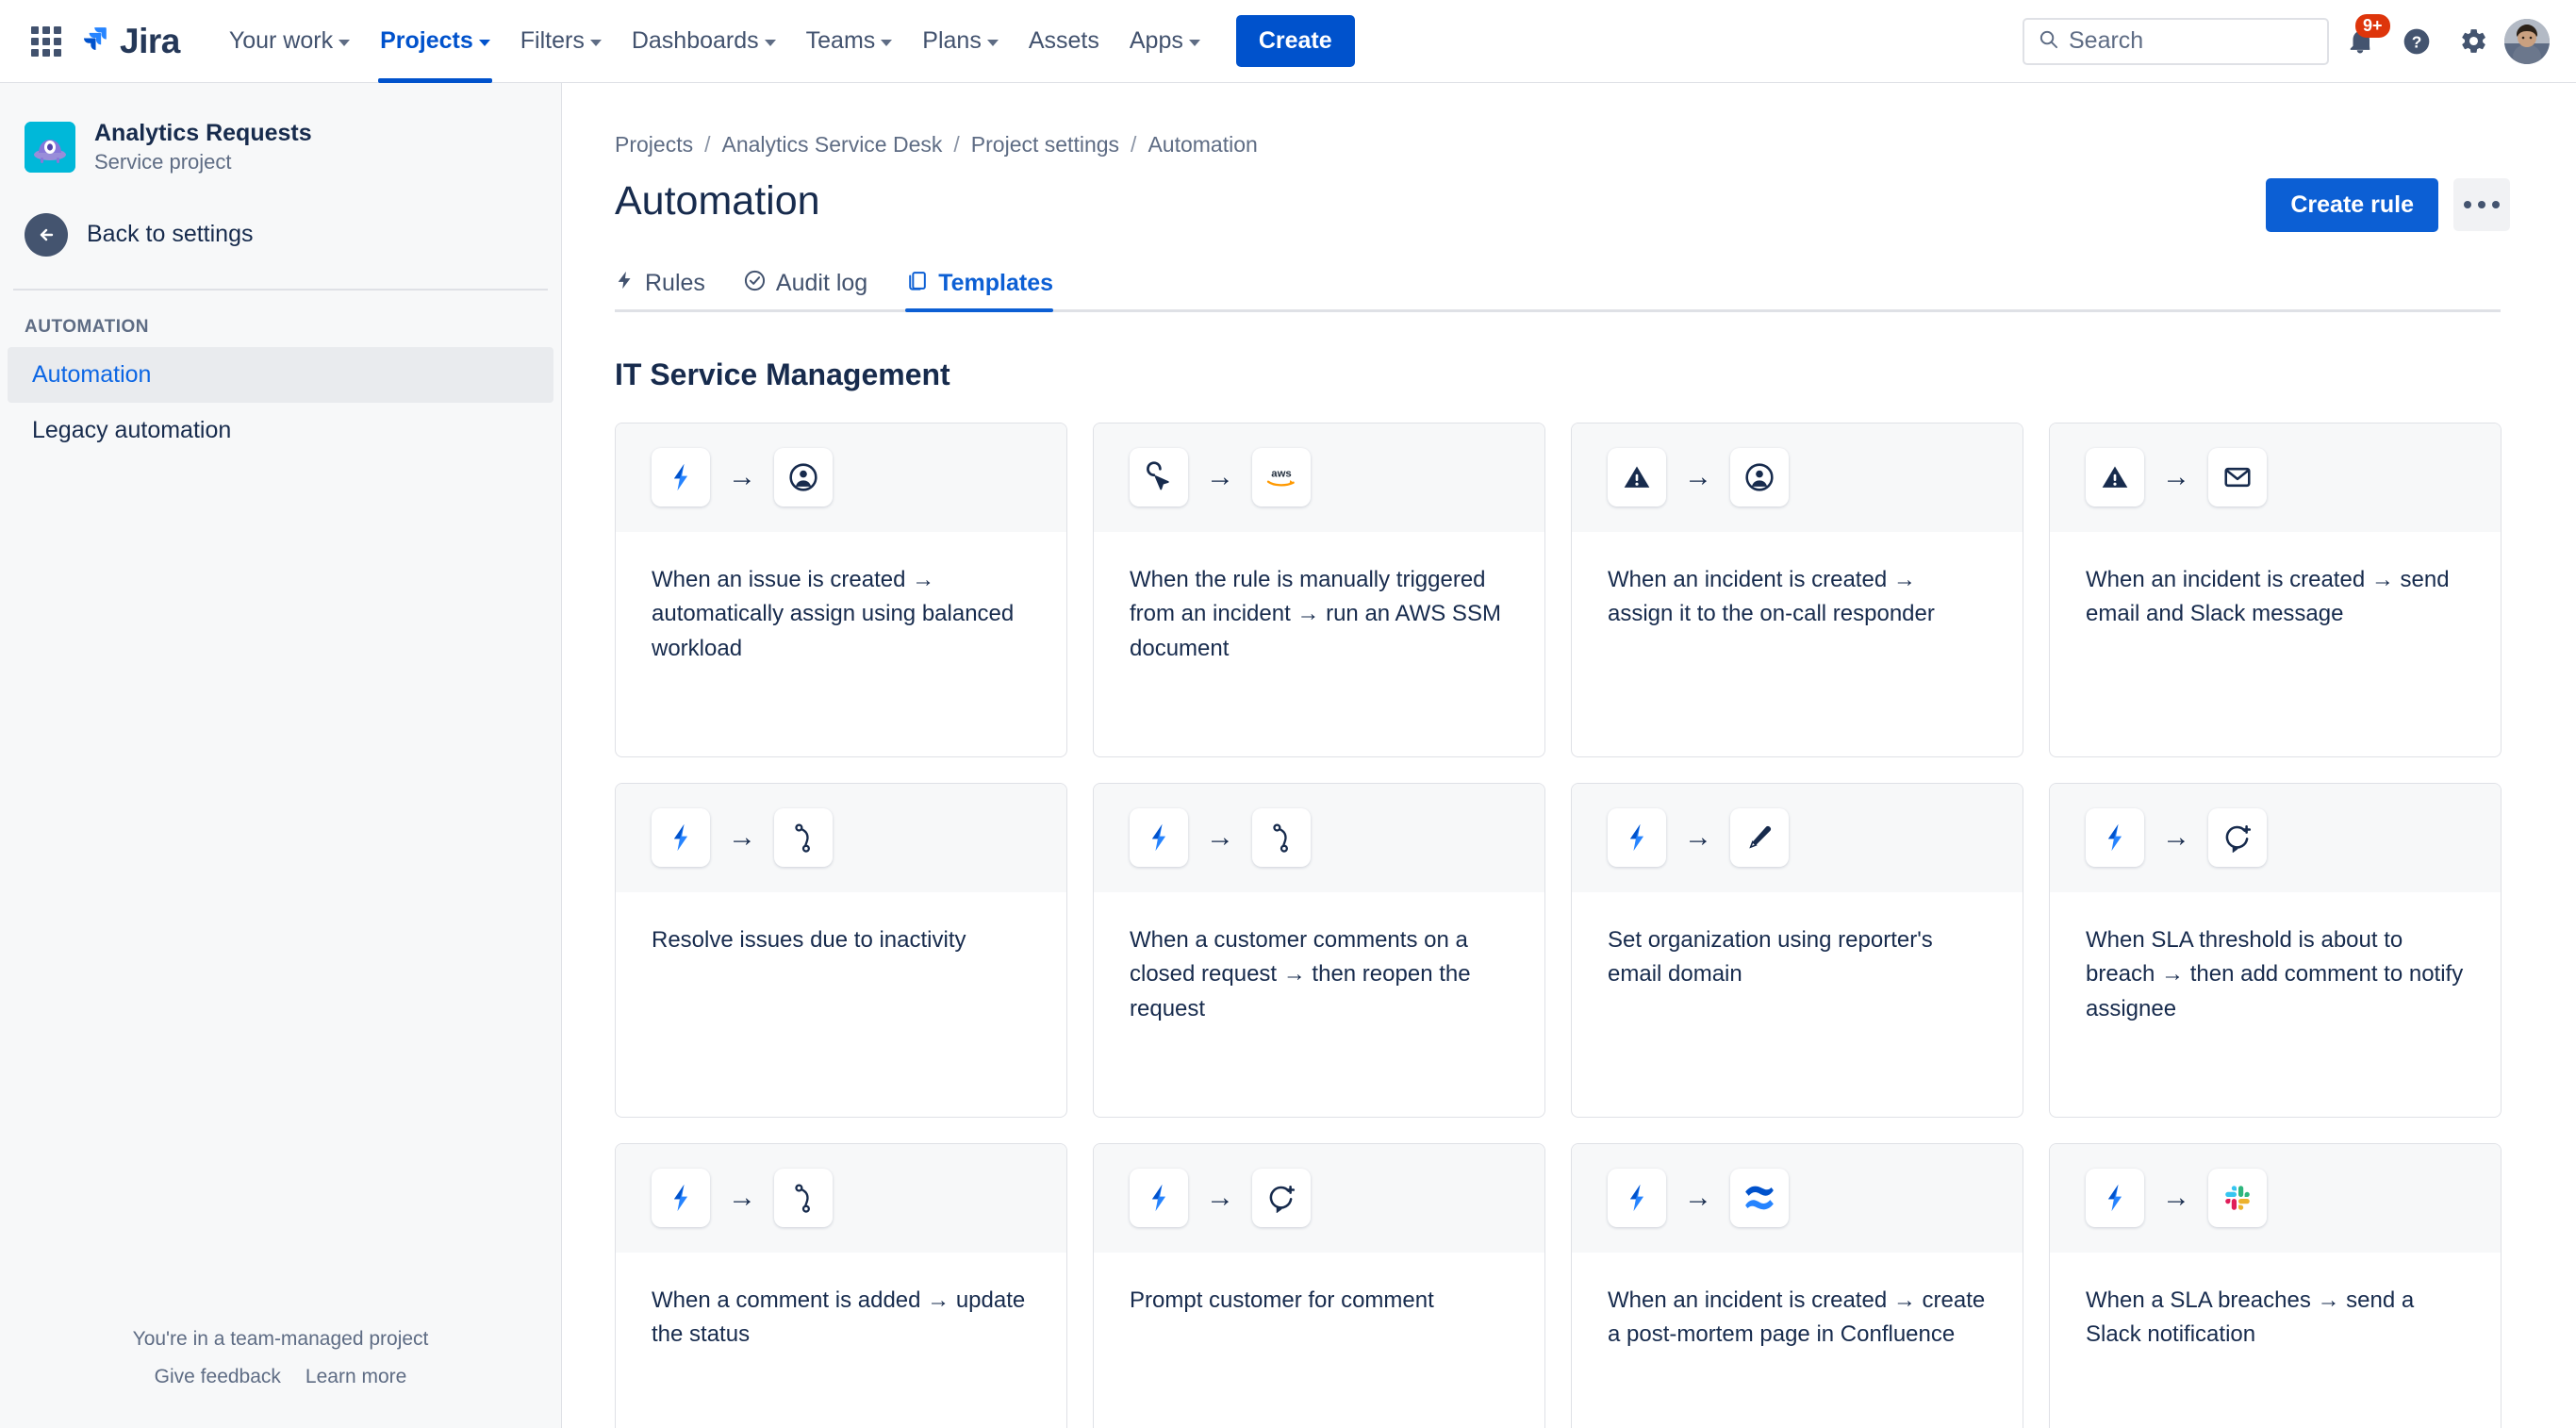 This screenshot has width=2576, height=1428. I want to click on project-avatar-icon, so click(50, 147).